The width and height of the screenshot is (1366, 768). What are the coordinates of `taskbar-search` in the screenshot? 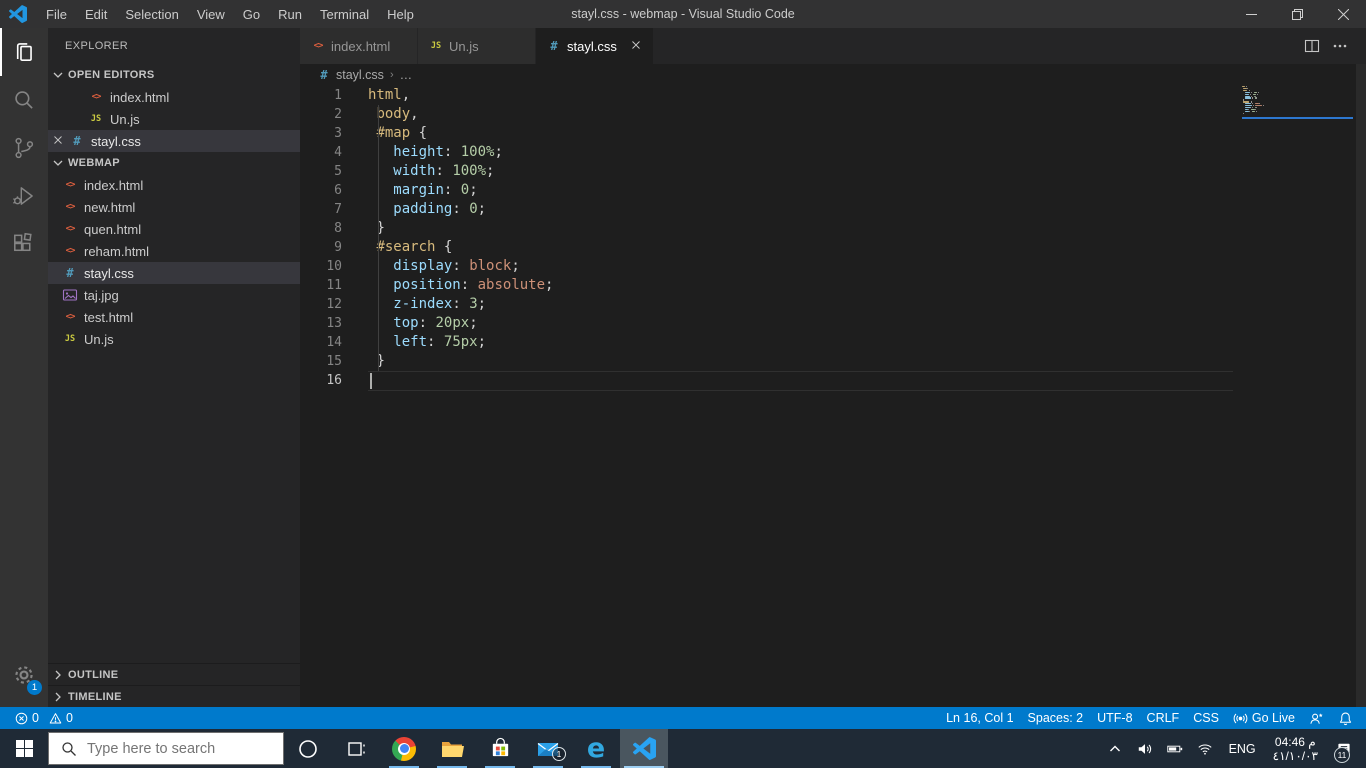 It's located at (166, 748).